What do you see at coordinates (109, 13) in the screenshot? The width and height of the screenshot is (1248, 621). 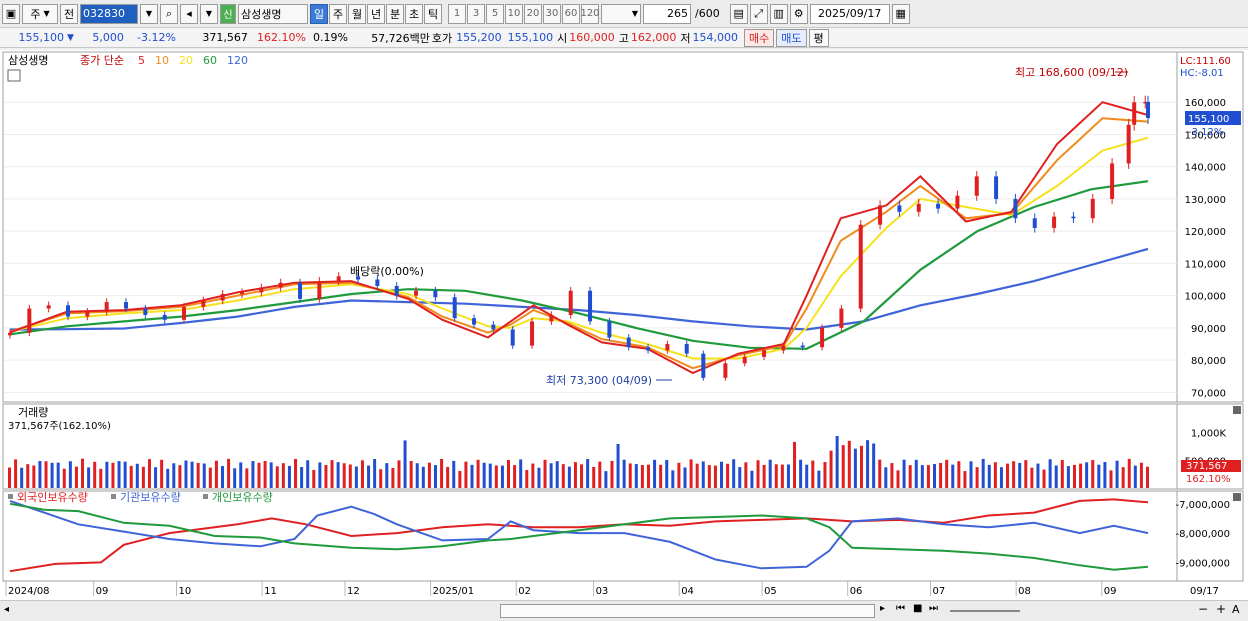 I see `stock-code-input: 032830` at bounding box center [109, 13].